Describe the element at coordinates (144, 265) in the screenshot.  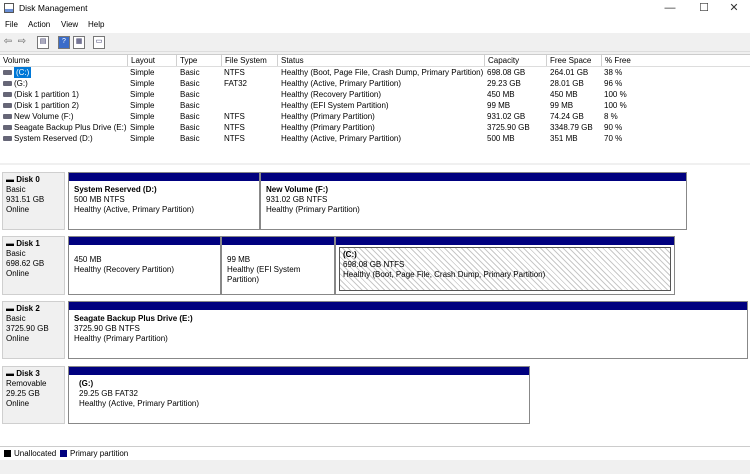
I see `partition-recovery: 450 MB Healthy (Recovery Partition)` at that location.